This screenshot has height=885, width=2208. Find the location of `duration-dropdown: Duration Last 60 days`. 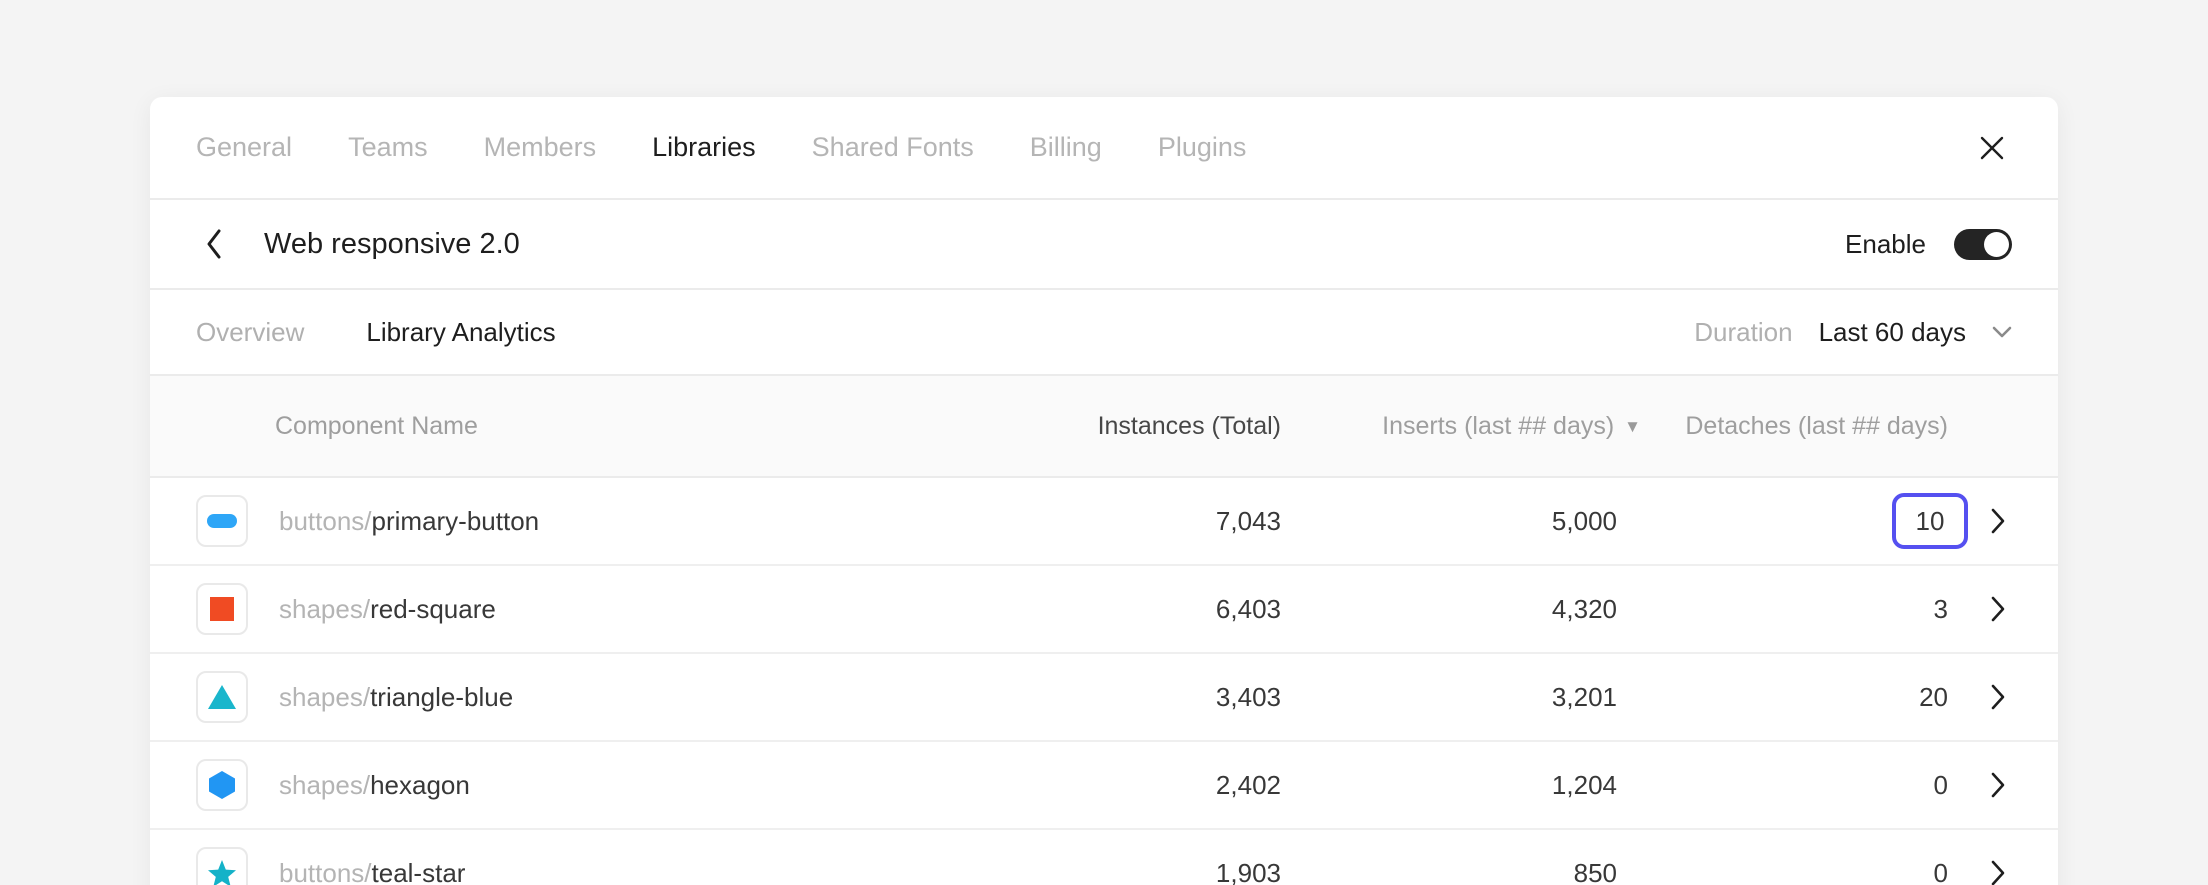

duration-dropdown: Duration Last 60 days is located at coordinates (1853, 332).